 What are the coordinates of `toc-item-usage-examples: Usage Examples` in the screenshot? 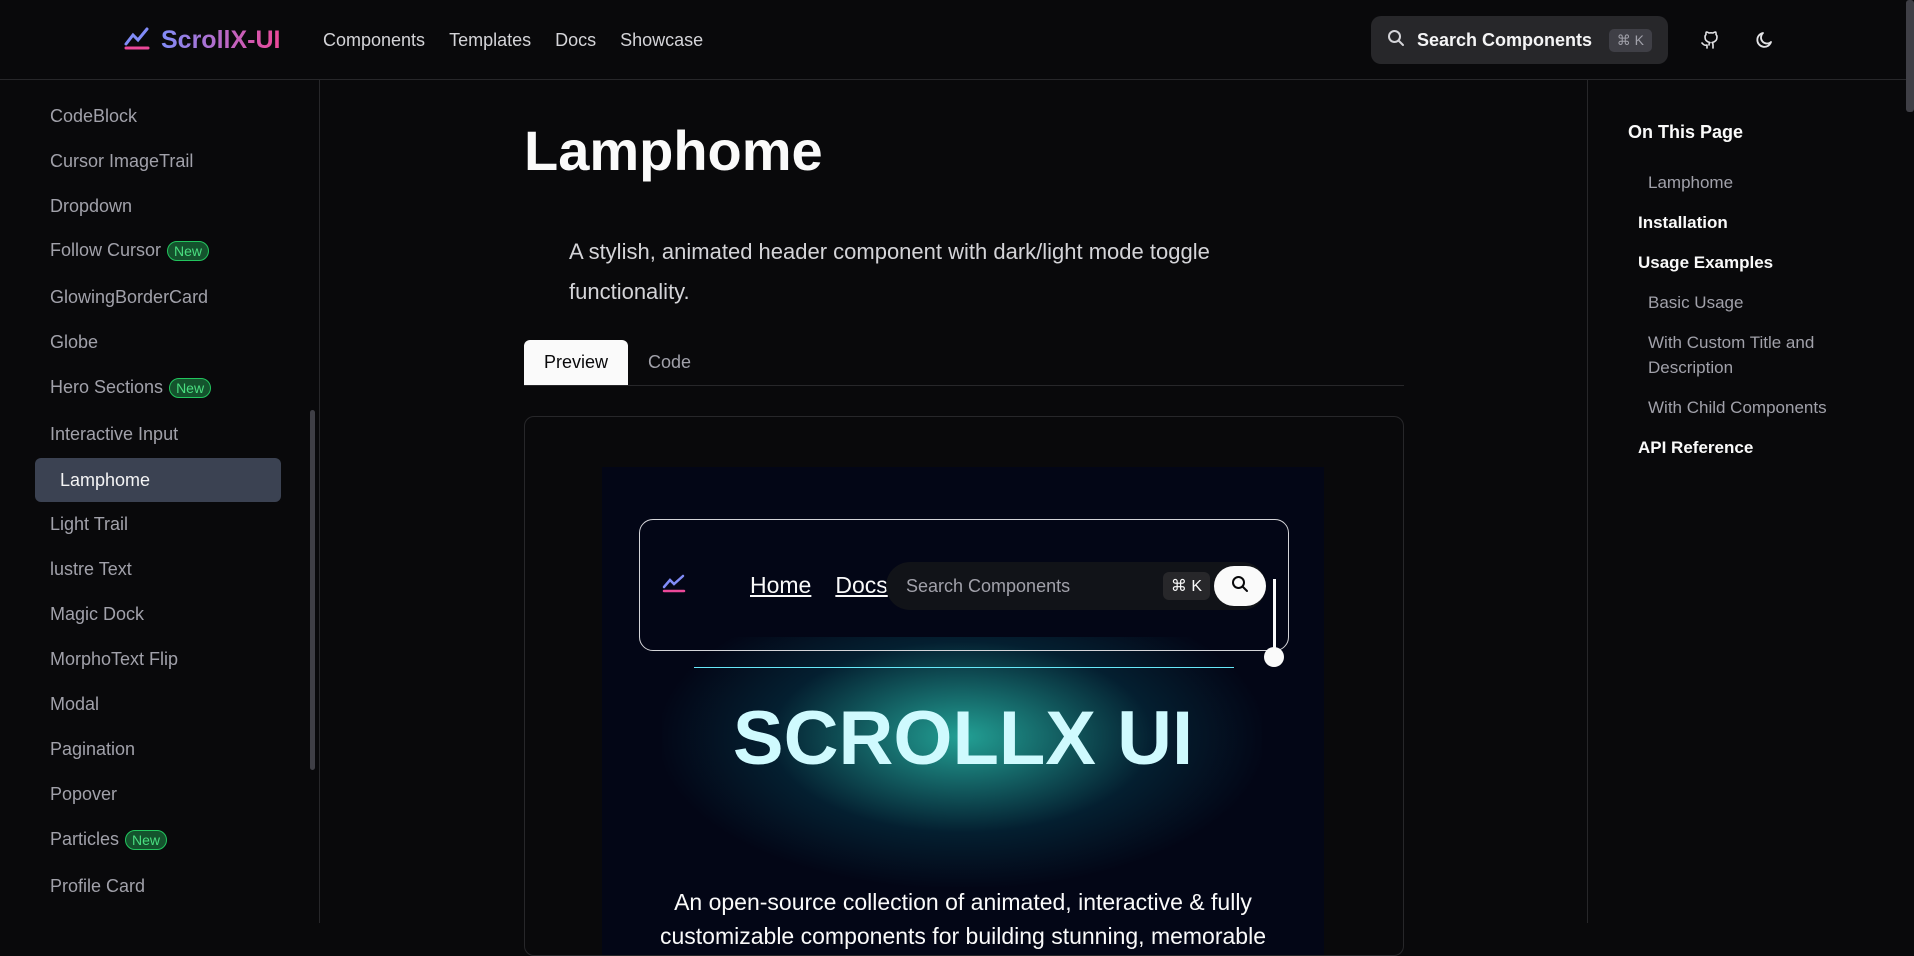 It's located at (1705, 262).